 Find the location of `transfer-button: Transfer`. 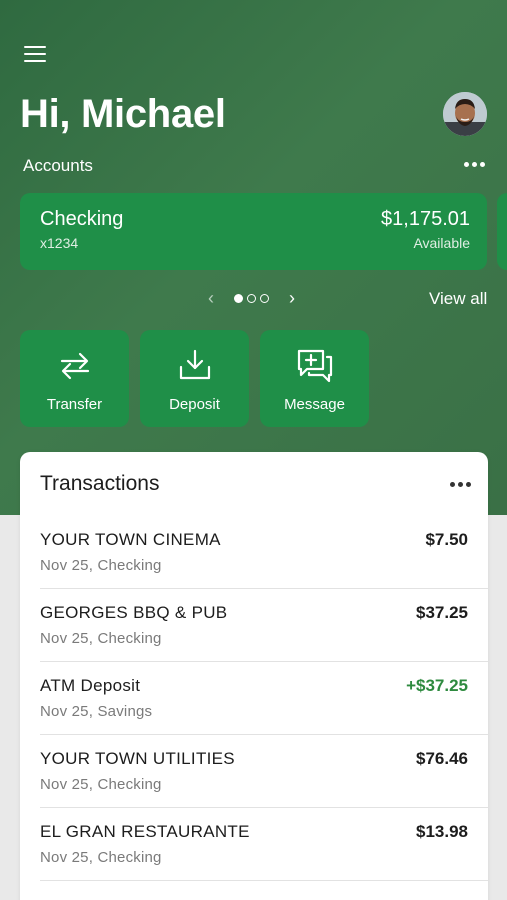

transfer-button: Transfer is located at coordinates (74, 378).